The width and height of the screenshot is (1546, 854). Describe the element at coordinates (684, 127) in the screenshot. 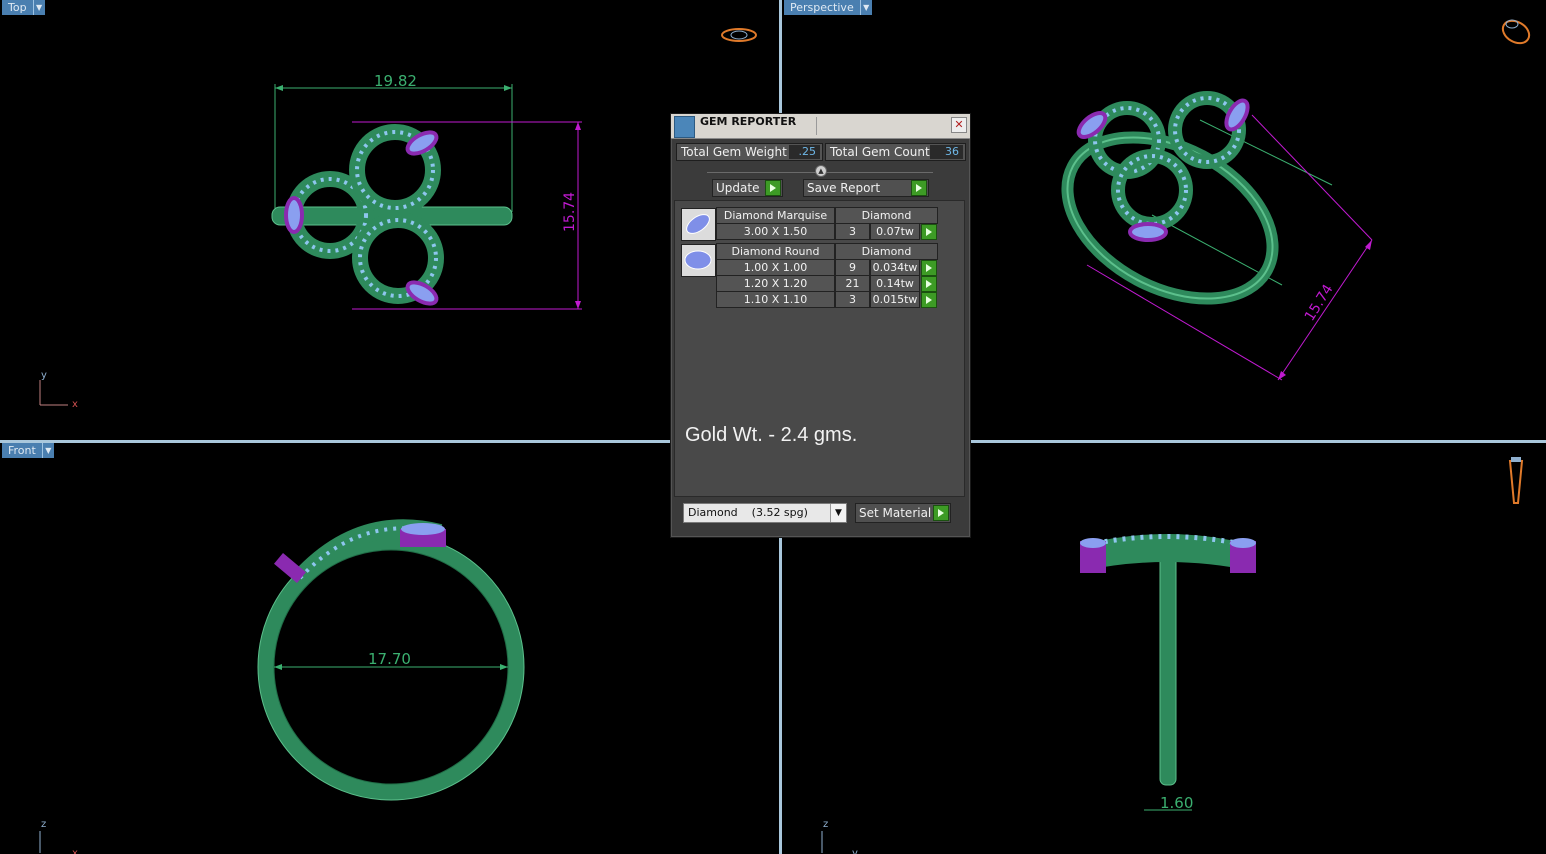

I see `gem-reporter-icon` at that location.